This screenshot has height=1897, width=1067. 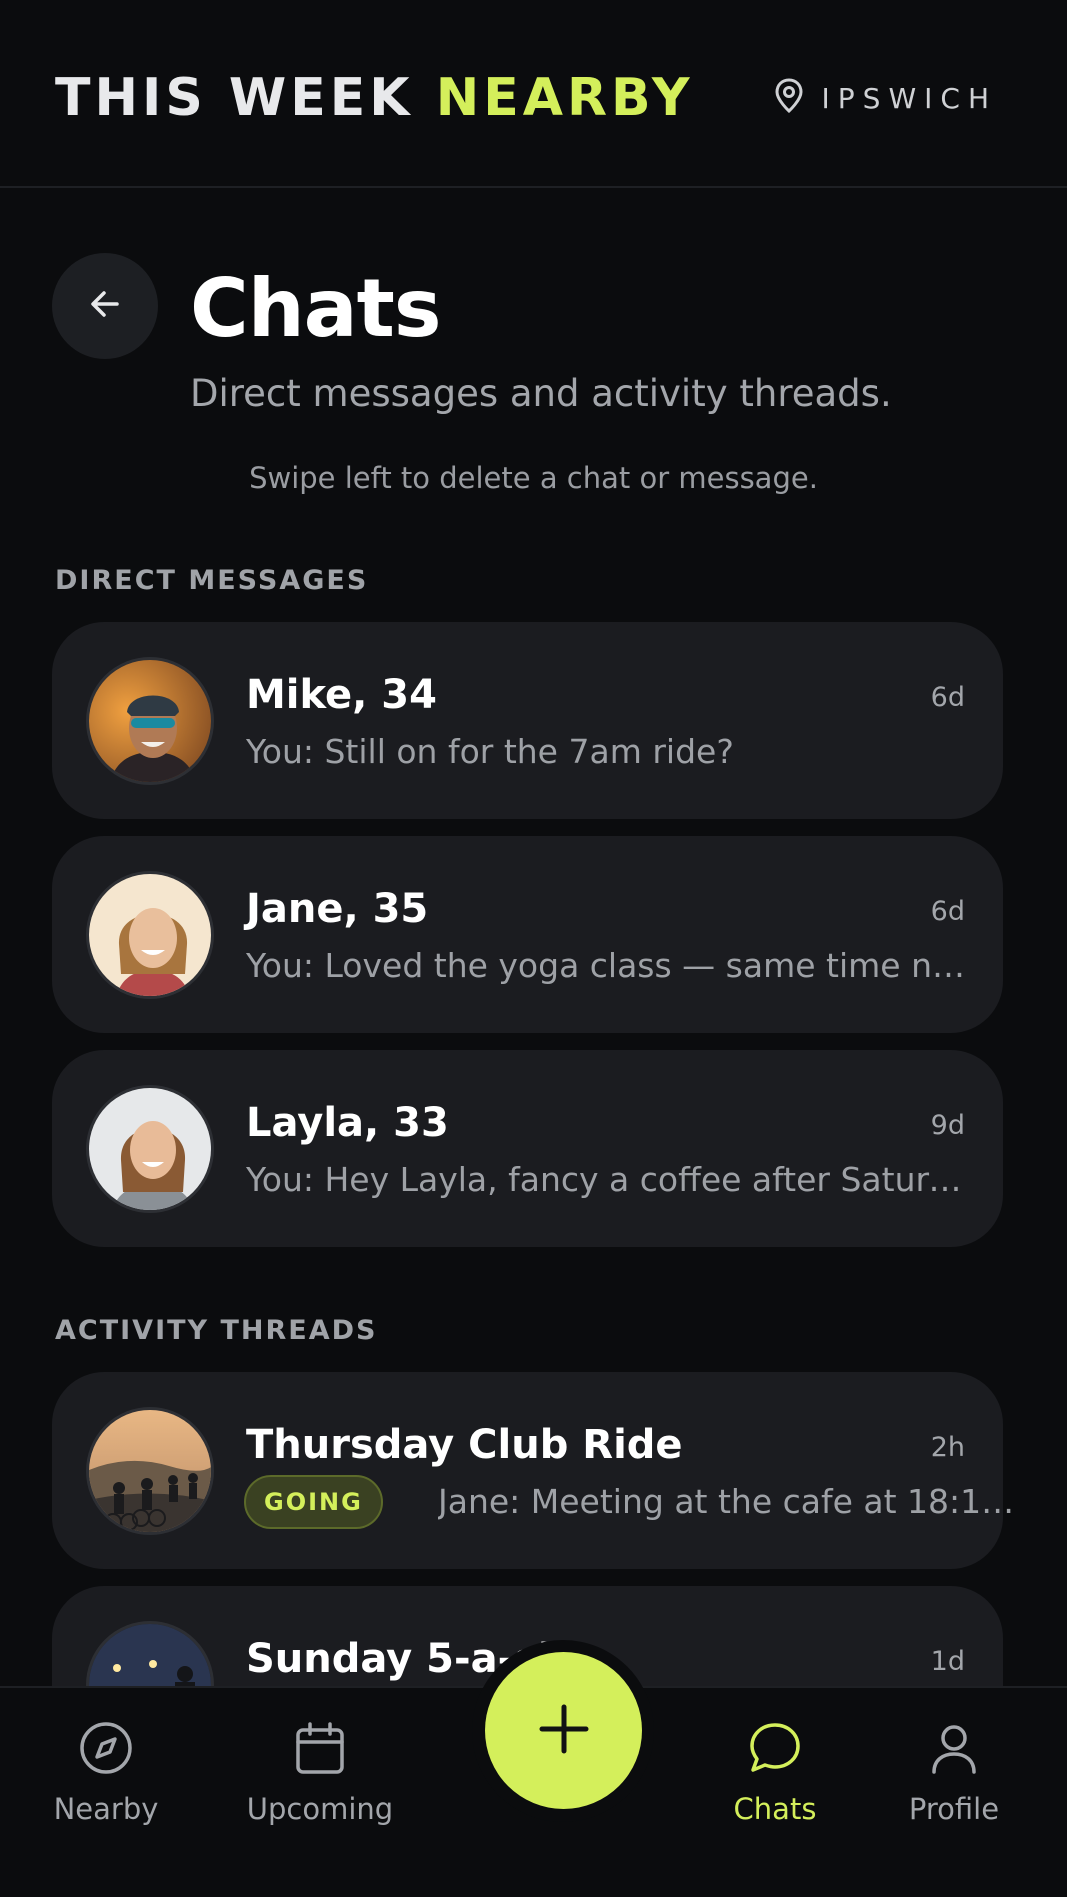 I want to click on app-brand: THIS WEEK NEARBY, so click(x=374, y=98).